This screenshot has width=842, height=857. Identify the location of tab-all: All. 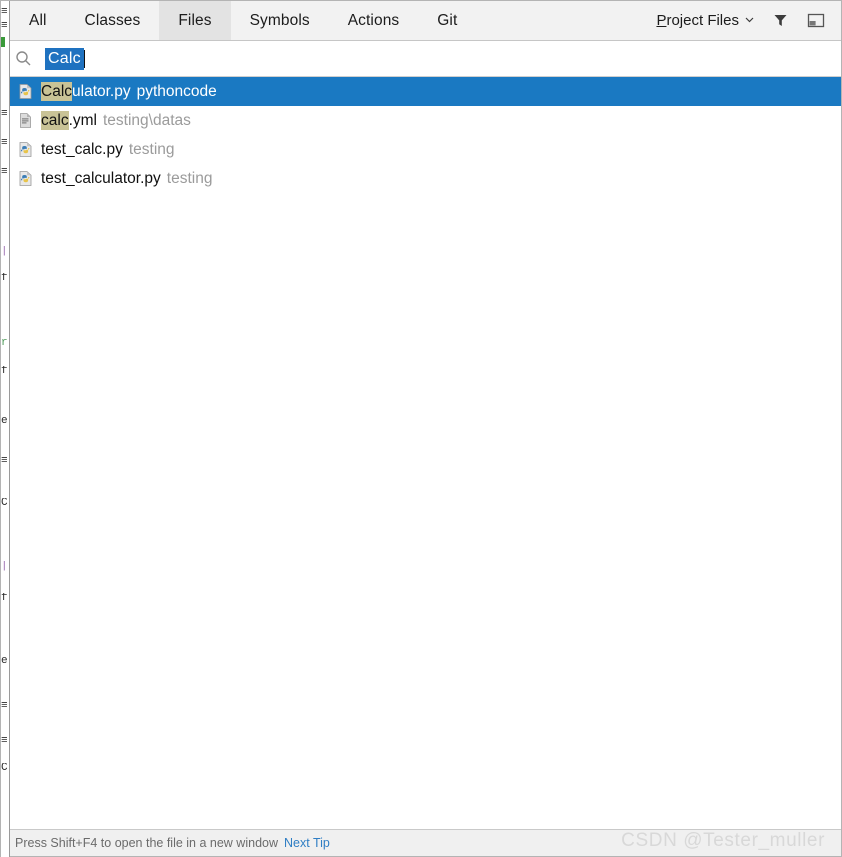
(38, 20).